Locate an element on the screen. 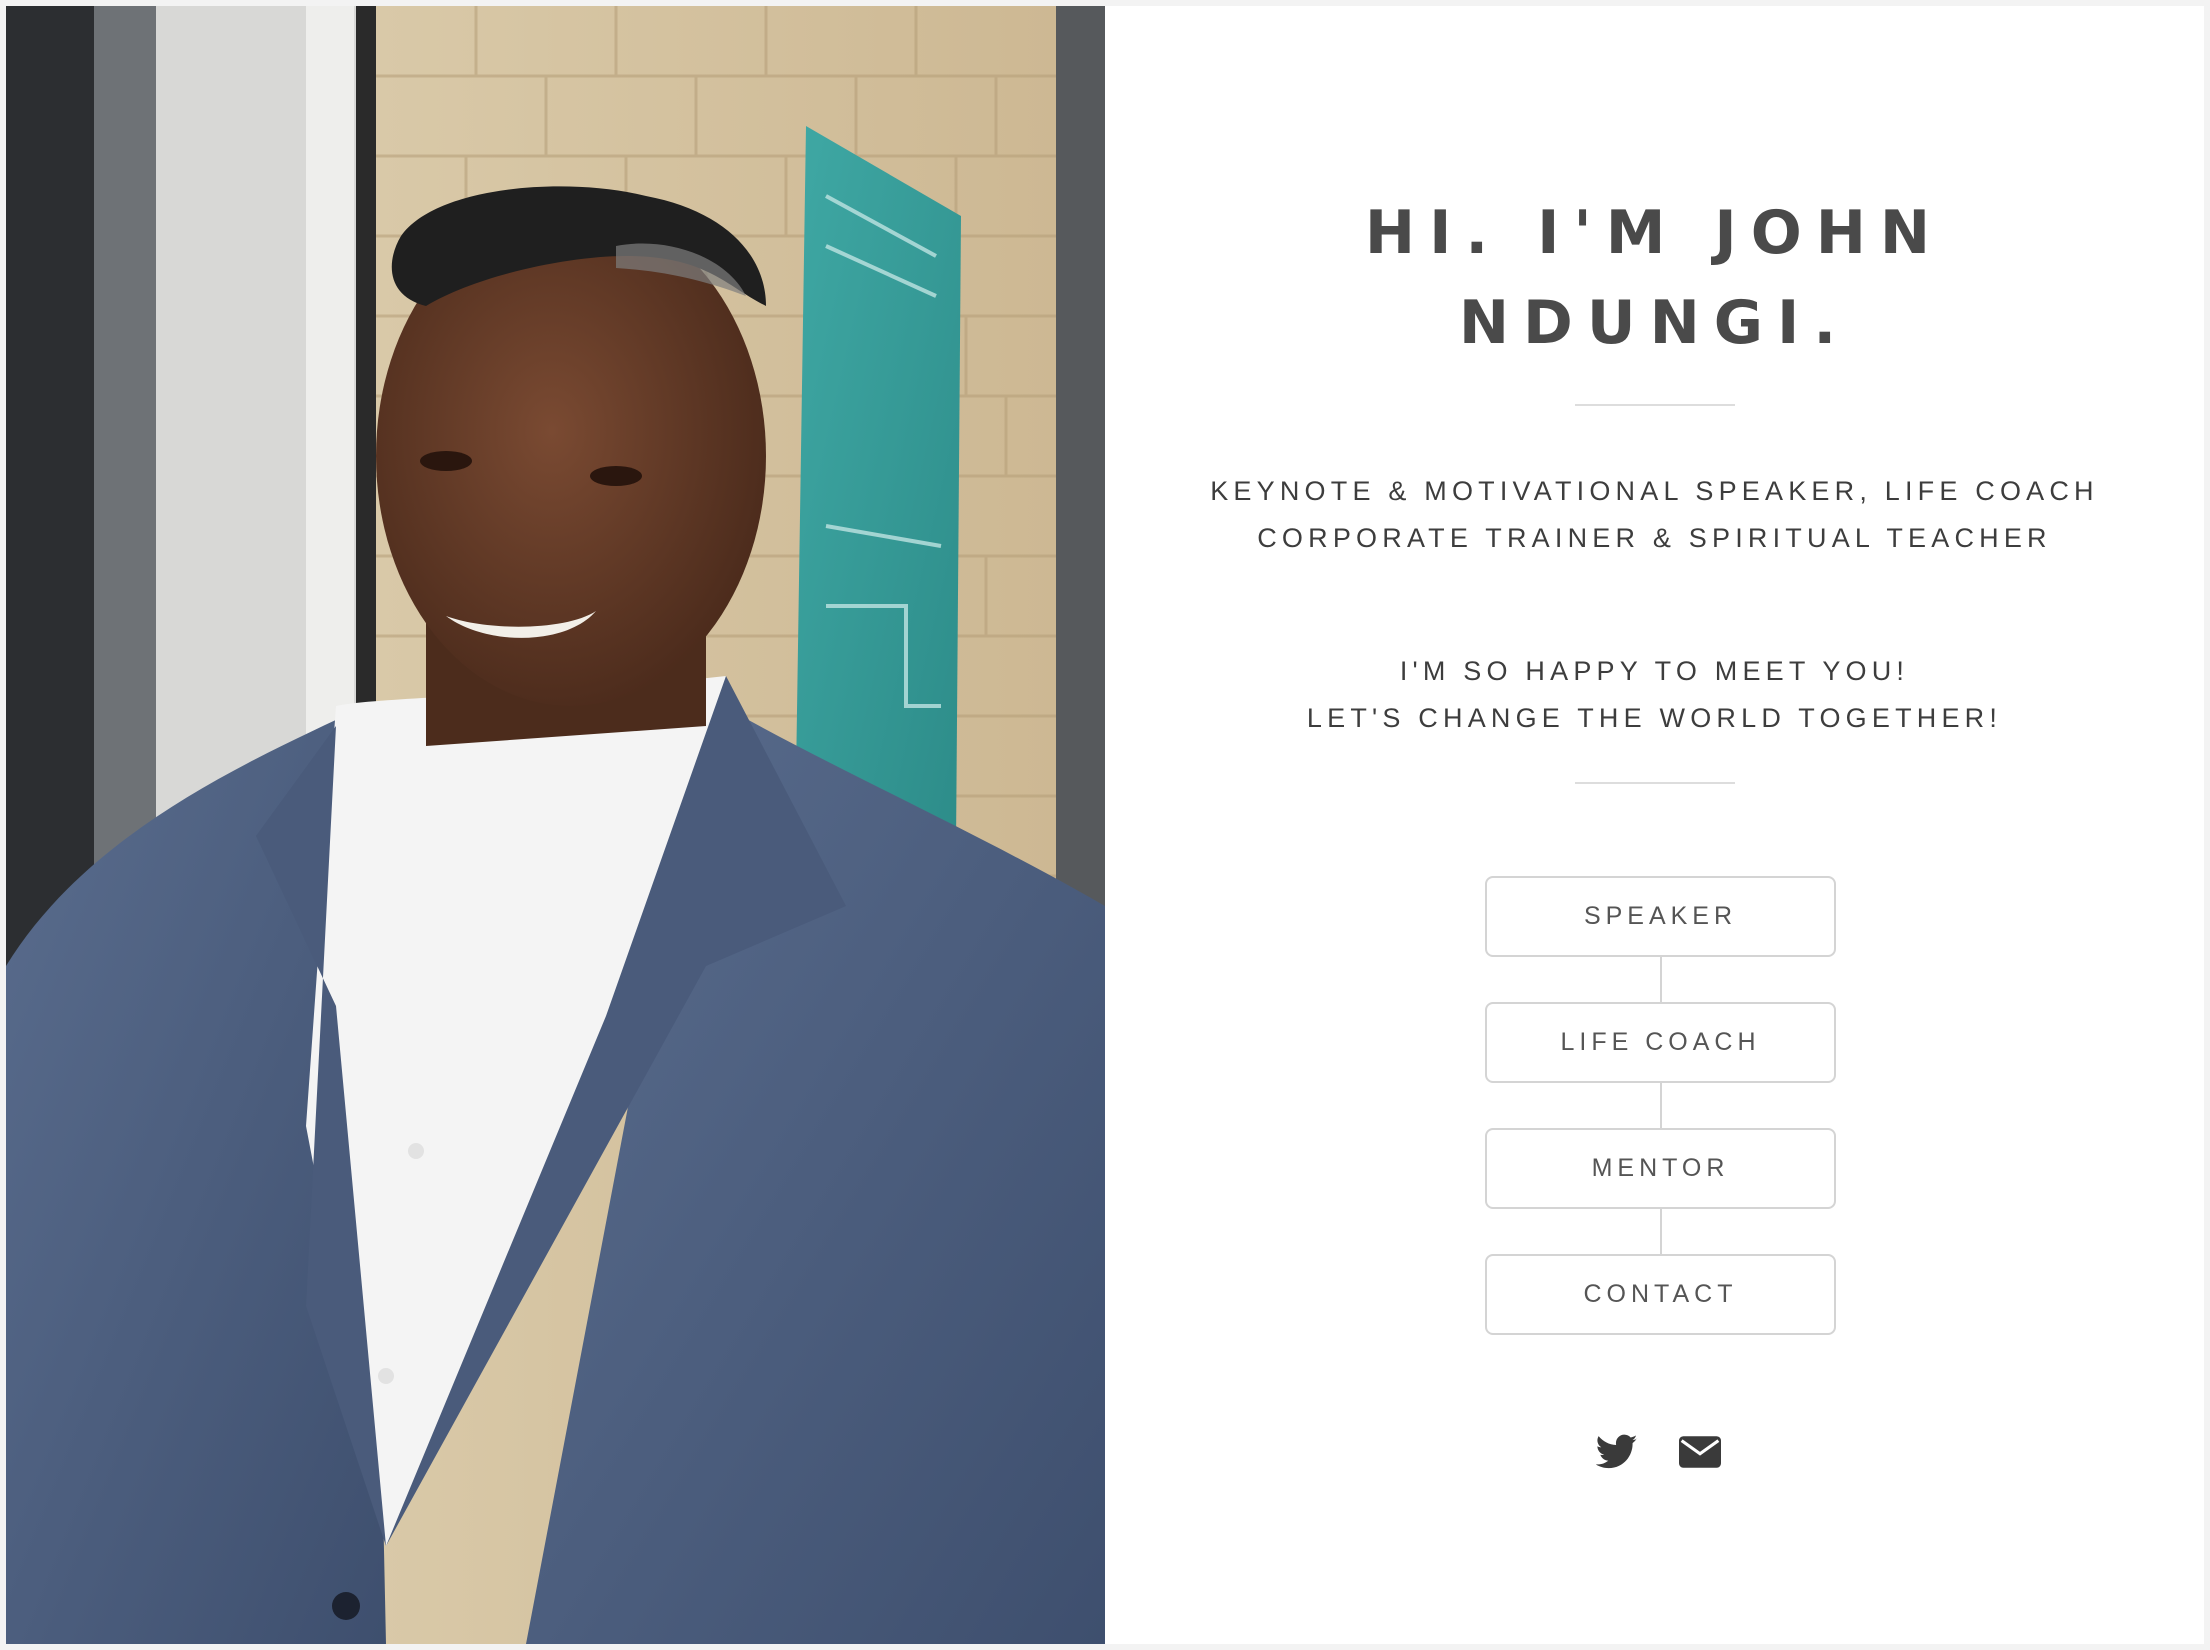 The image size is (2210, 1650). greeting-line-1: I'M SO HAPPY TO MEET YOU! is located at coordinates (1654, 671).